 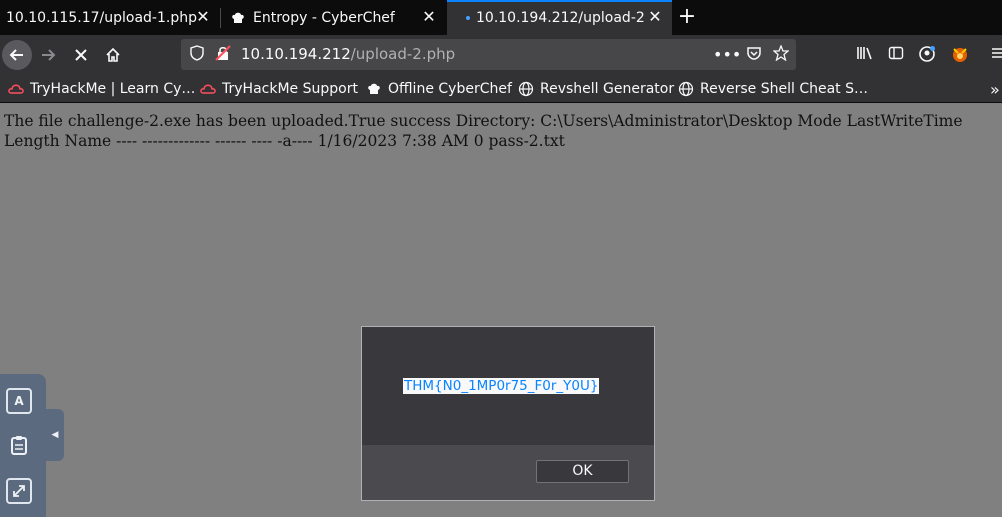 What do you see at coordinates (101, 17) in the screenshot?
I see `tab-label: 10.10.115.17/upload-1.php` at bounding box center [101, 17].